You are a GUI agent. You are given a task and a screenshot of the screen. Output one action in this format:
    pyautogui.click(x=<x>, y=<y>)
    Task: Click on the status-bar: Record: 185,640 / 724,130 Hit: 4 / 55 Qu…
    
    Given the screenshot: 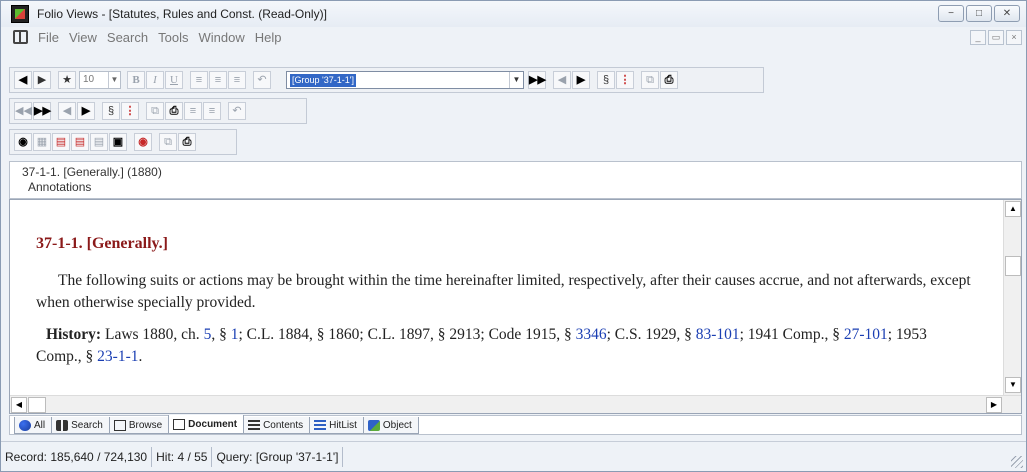 What is the action you would take?
    pyautogui.click(x=513, y=456)
    